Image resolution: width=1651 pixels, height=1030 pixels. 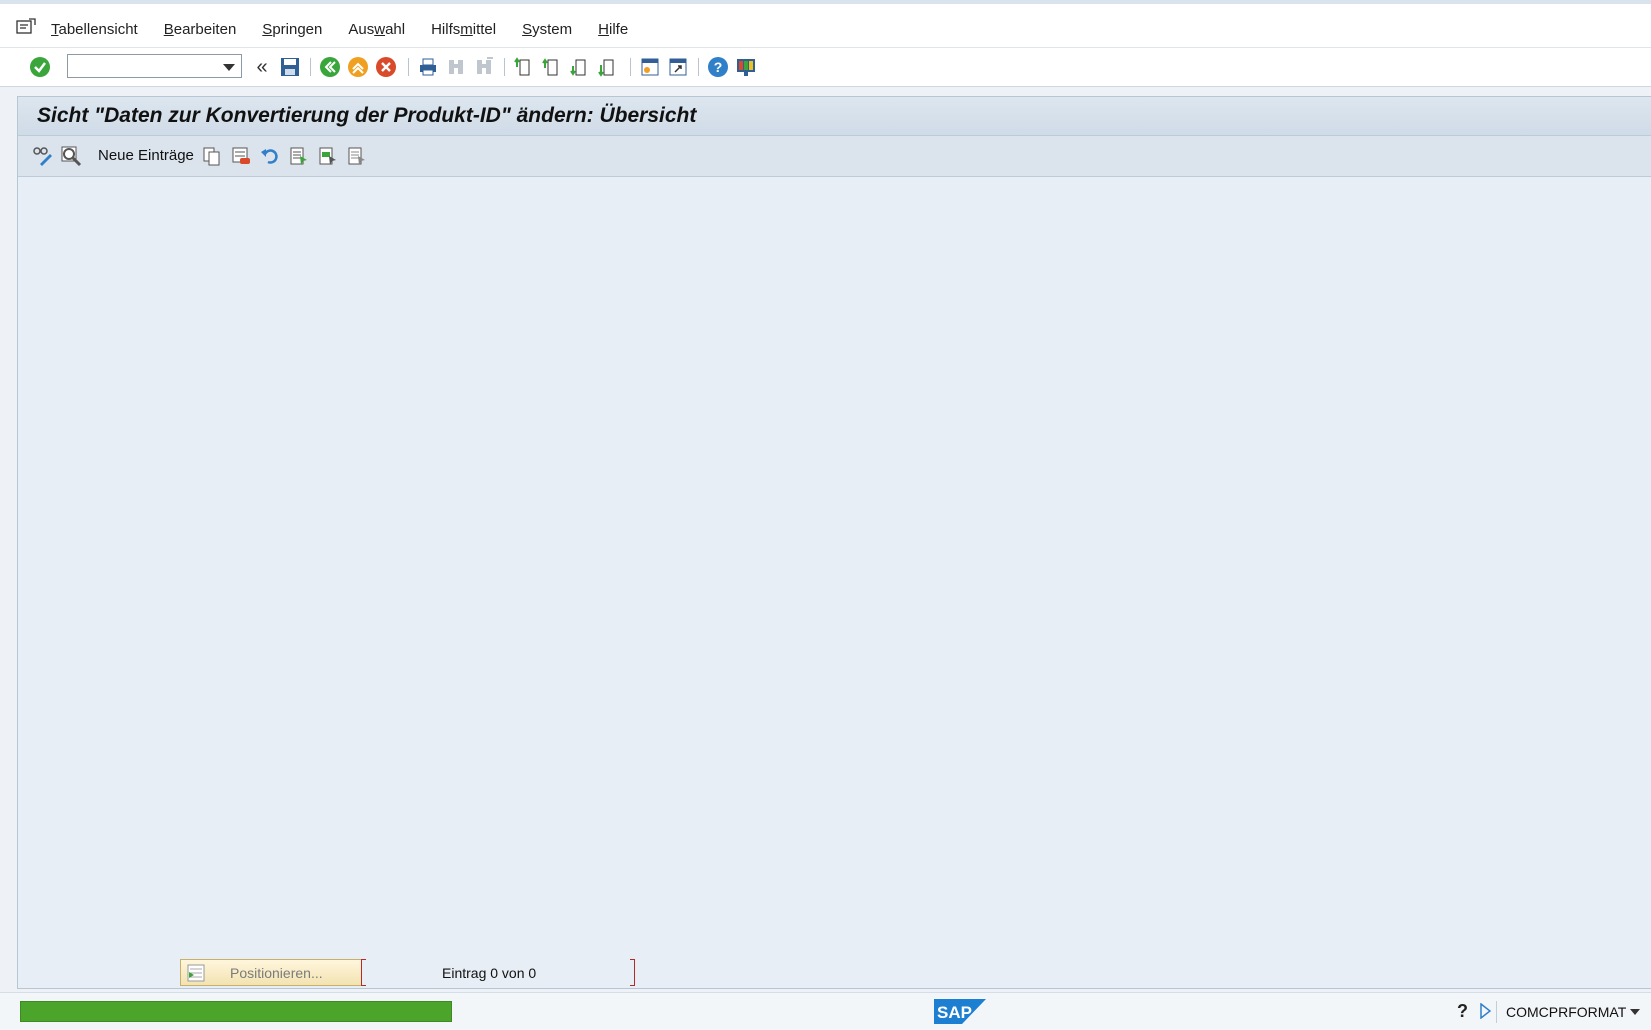 What do you see at coordinates (954, 1012) in the screenshot?
I see `sap-logo-text: SAP` at bounding box center [954, 1012].